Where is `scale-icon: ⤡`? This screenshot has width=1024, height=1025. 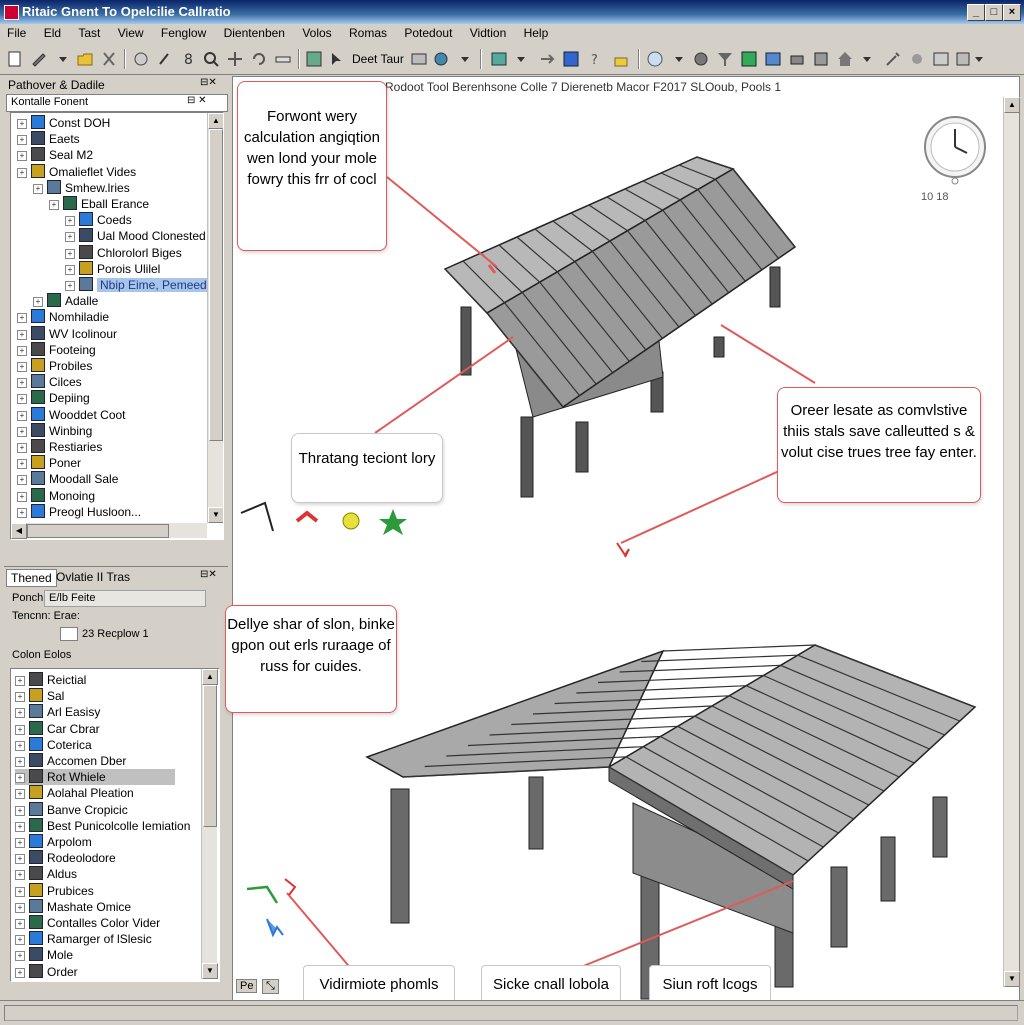 scale-icon: ⤡ is located at coordinates (270, 986).